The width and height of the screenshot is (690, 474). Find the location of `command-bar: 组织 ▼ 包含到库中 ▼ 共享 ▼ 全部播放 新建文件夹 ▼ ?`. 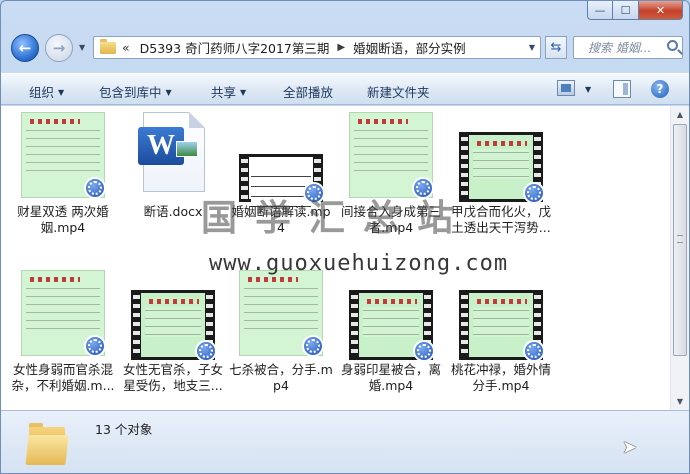

command-bar: 组织 ▼ 包含到库中 ▼ 共享 ▼ 全部播放 新建文件夹 ▼ ? is located at coordinates (345, 89).